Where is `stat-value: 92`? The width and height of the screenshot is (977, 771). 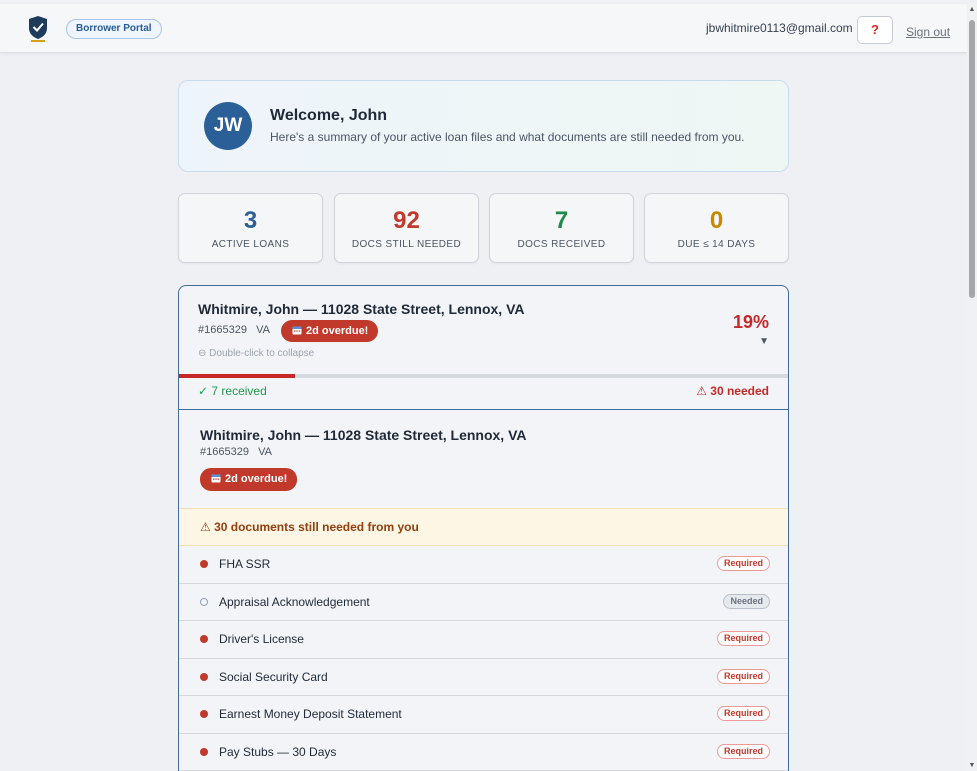
stat-value: 92 is located at coordinates (406, 220).